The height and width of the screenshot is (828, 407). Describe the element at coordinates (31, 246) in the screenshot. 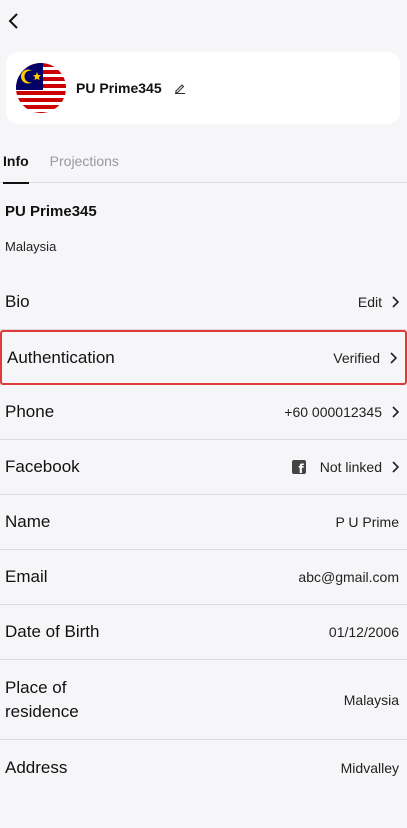

I see `account-country: Malaysia` at that location.